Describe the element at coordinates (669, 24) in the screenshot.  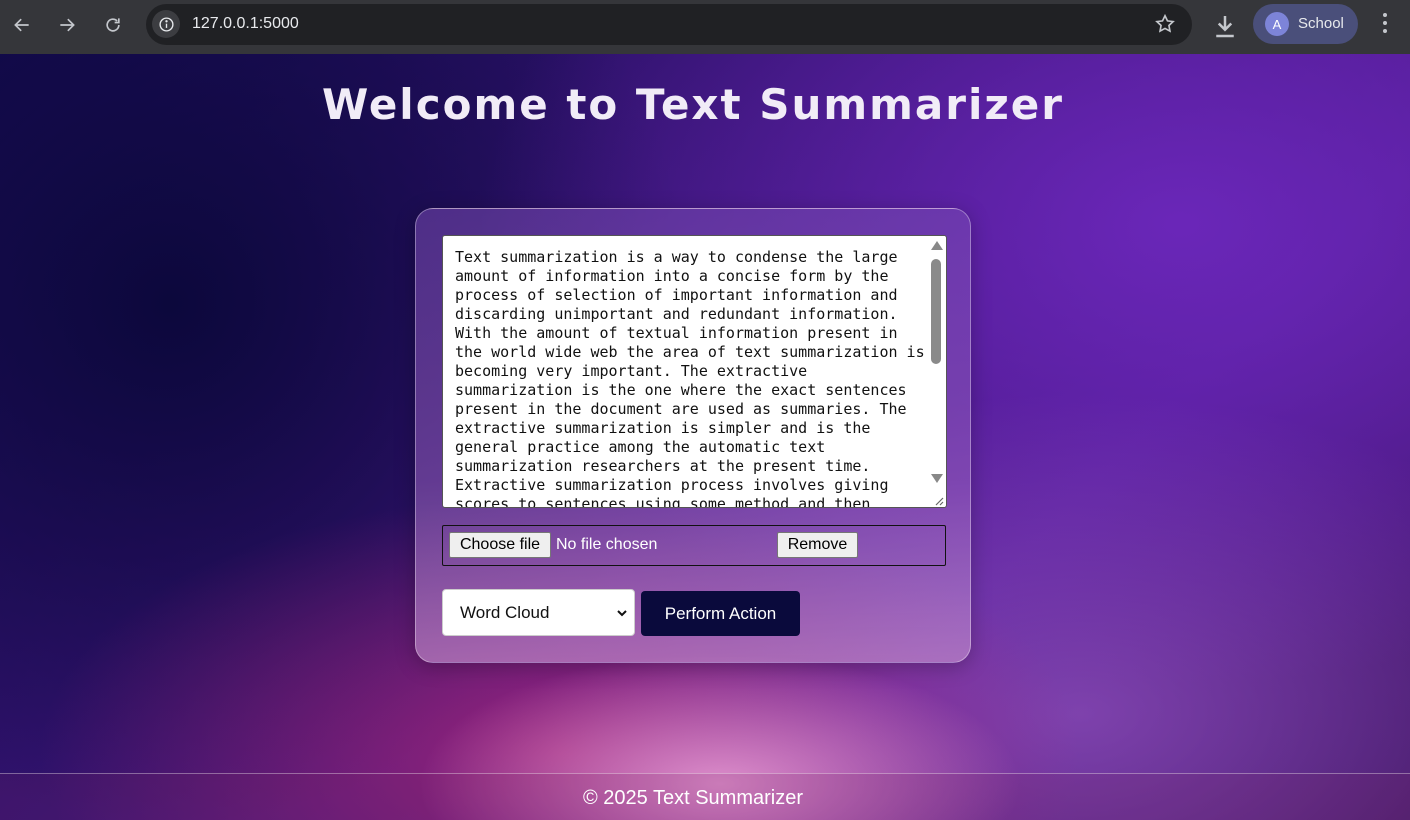
I see `address-bar: 127.0.0.1:5000` at that location.